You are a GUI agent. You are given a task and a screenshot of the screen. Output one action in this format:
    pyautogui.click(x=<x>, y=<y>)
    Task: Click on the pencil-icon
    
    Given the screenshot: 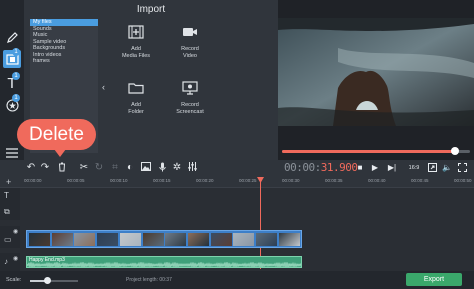 What is the action you would take?
    pyautogui.click(x=12, y=37)
    